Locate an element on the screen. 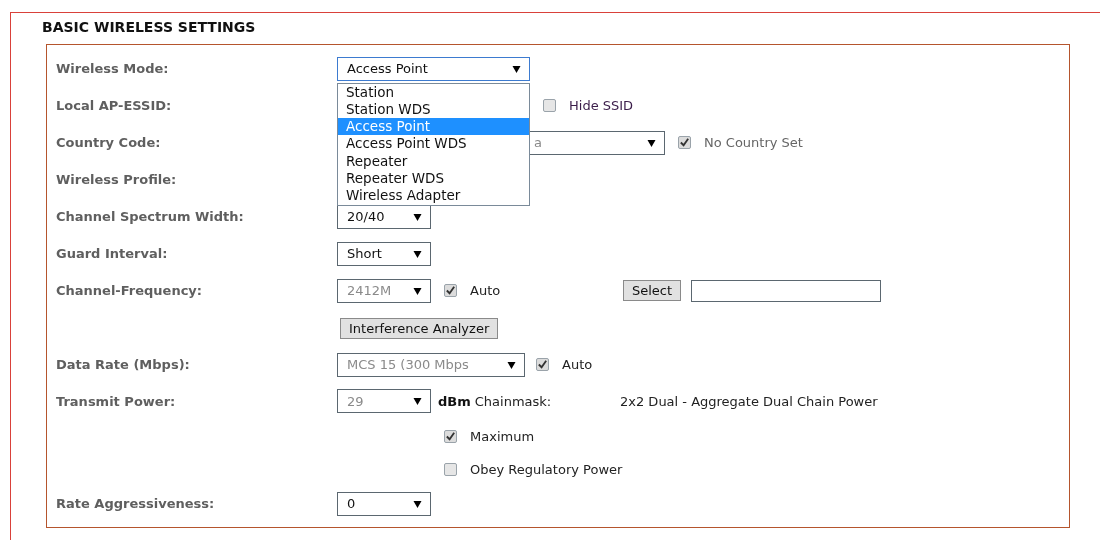  field-label: Channel-Frequency: is located at coordinates (130, 290).